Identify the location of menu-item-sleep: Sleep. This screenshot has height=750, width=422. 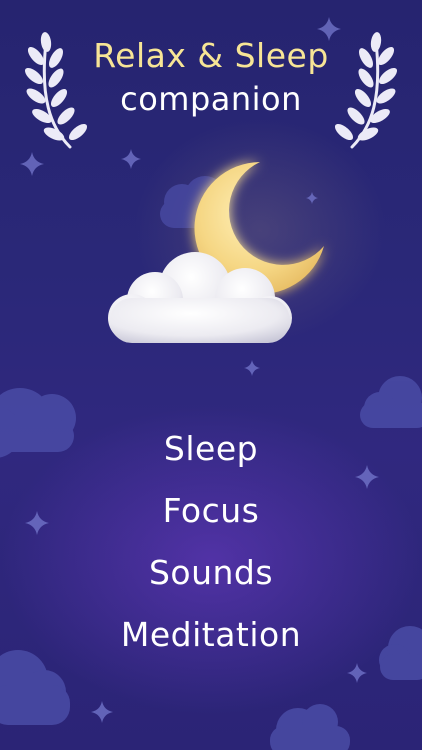
(211, 449).